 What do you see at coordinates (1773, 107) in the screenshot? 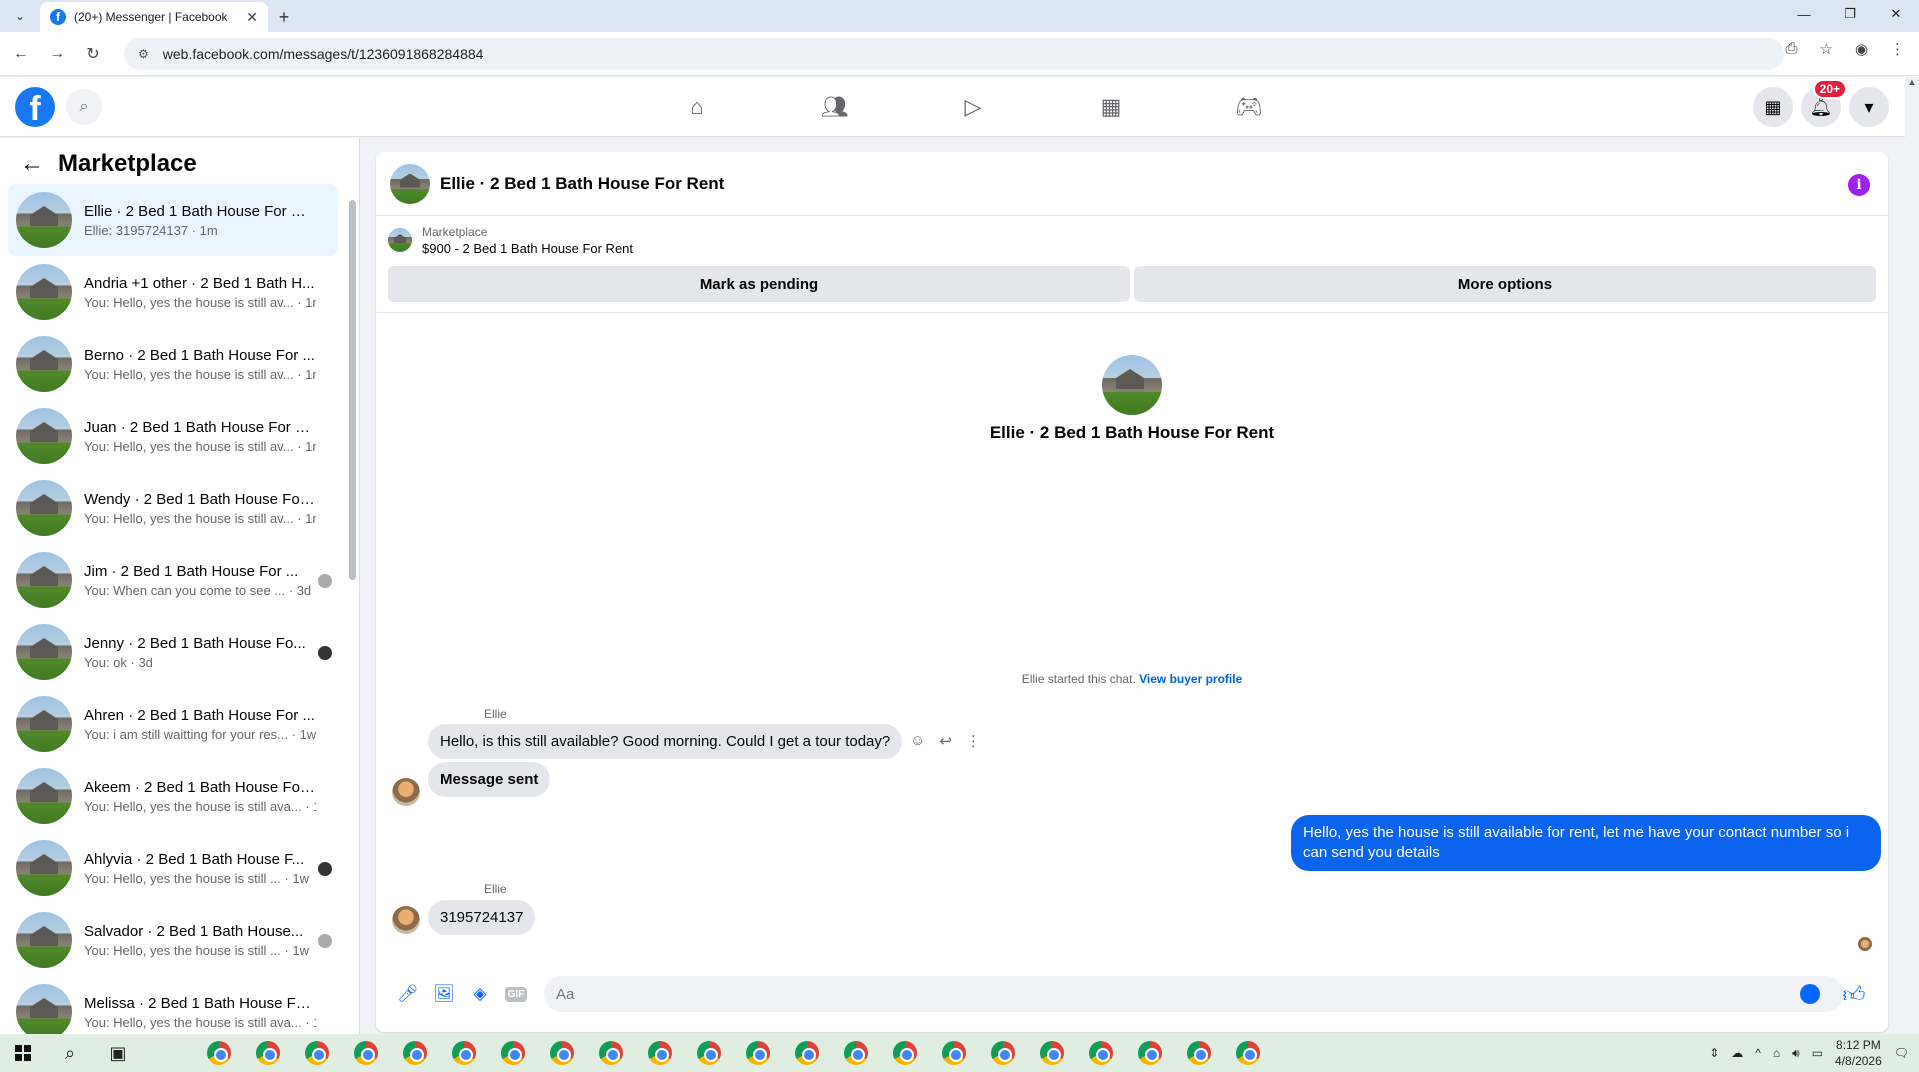
I see `menu-grid-icon: ▦` at bounding box center [1773, 107].